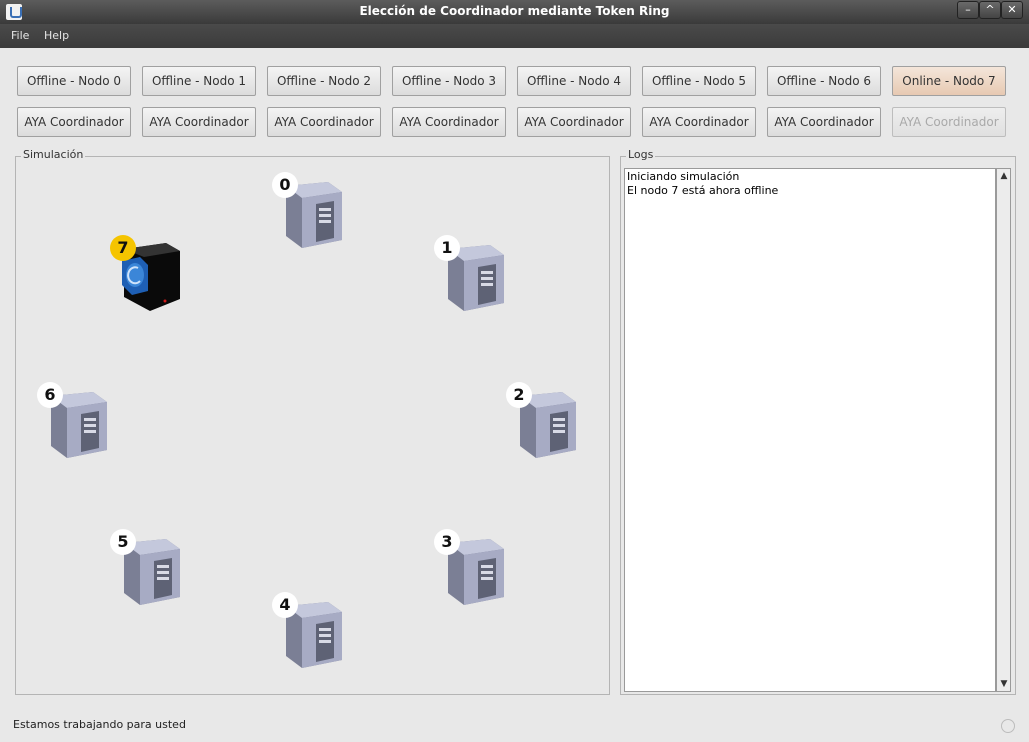 This screenshot has width=1029, height=742. What do you see at coordinates (1012, 10) in the screenshot?
I see `close-button: ✕` at bounding box center [1012, 10].